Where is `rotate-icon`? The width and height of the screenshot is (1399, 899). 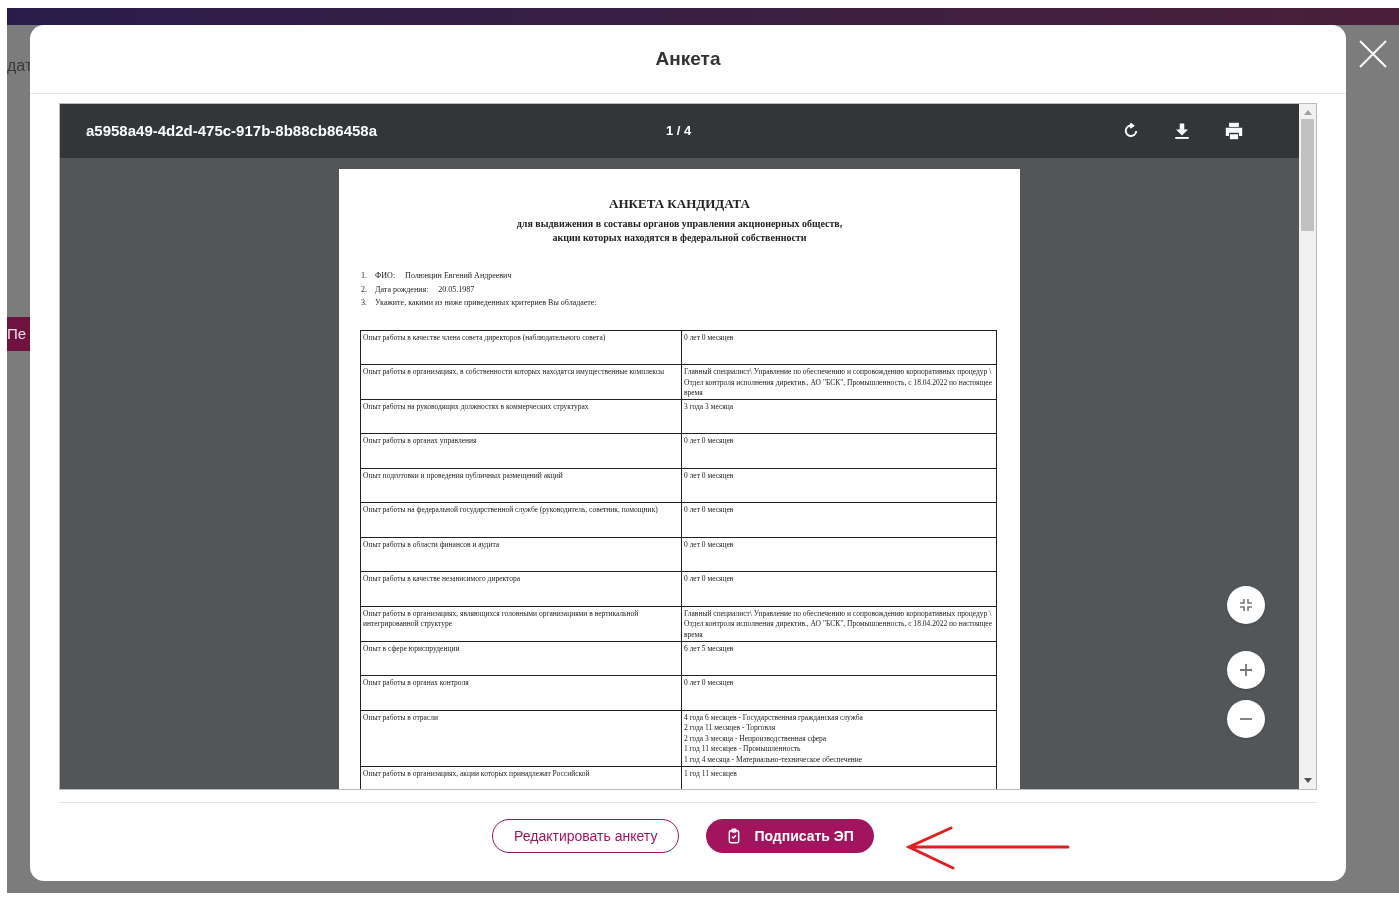 rotate-icon is located at coordinates (1131, 131).